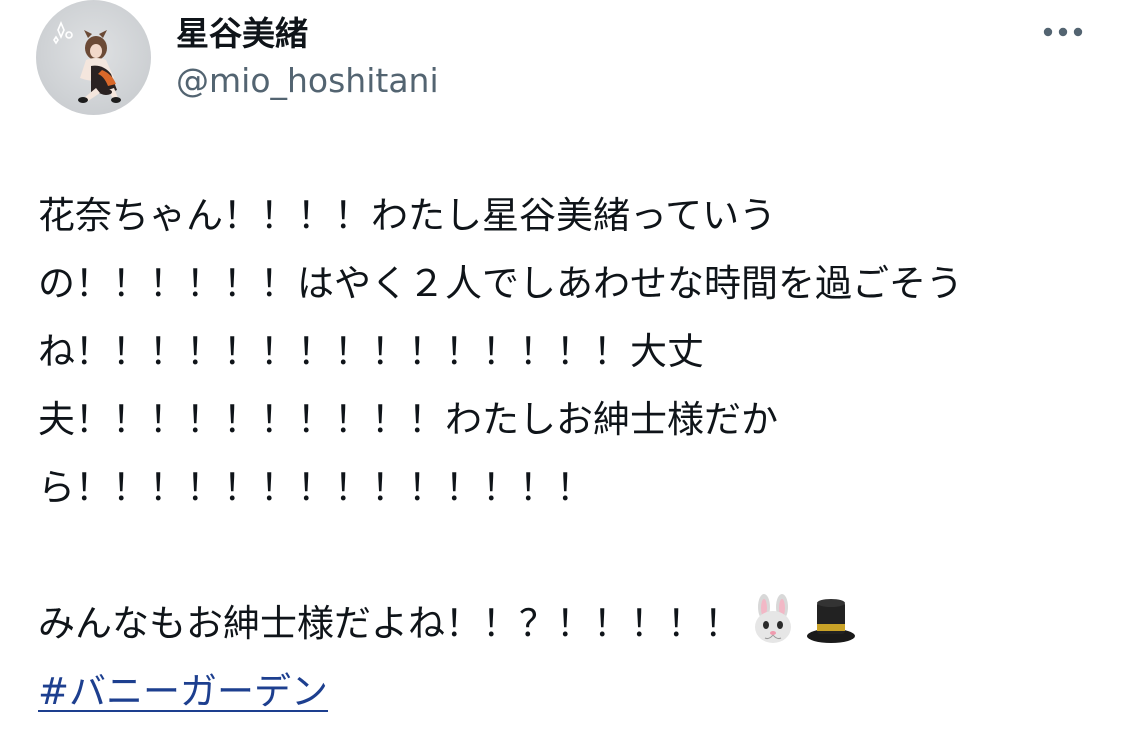 This screenshot has width=1125, height=741. I want to click on rabbit-face-icon, so click(773, 618).